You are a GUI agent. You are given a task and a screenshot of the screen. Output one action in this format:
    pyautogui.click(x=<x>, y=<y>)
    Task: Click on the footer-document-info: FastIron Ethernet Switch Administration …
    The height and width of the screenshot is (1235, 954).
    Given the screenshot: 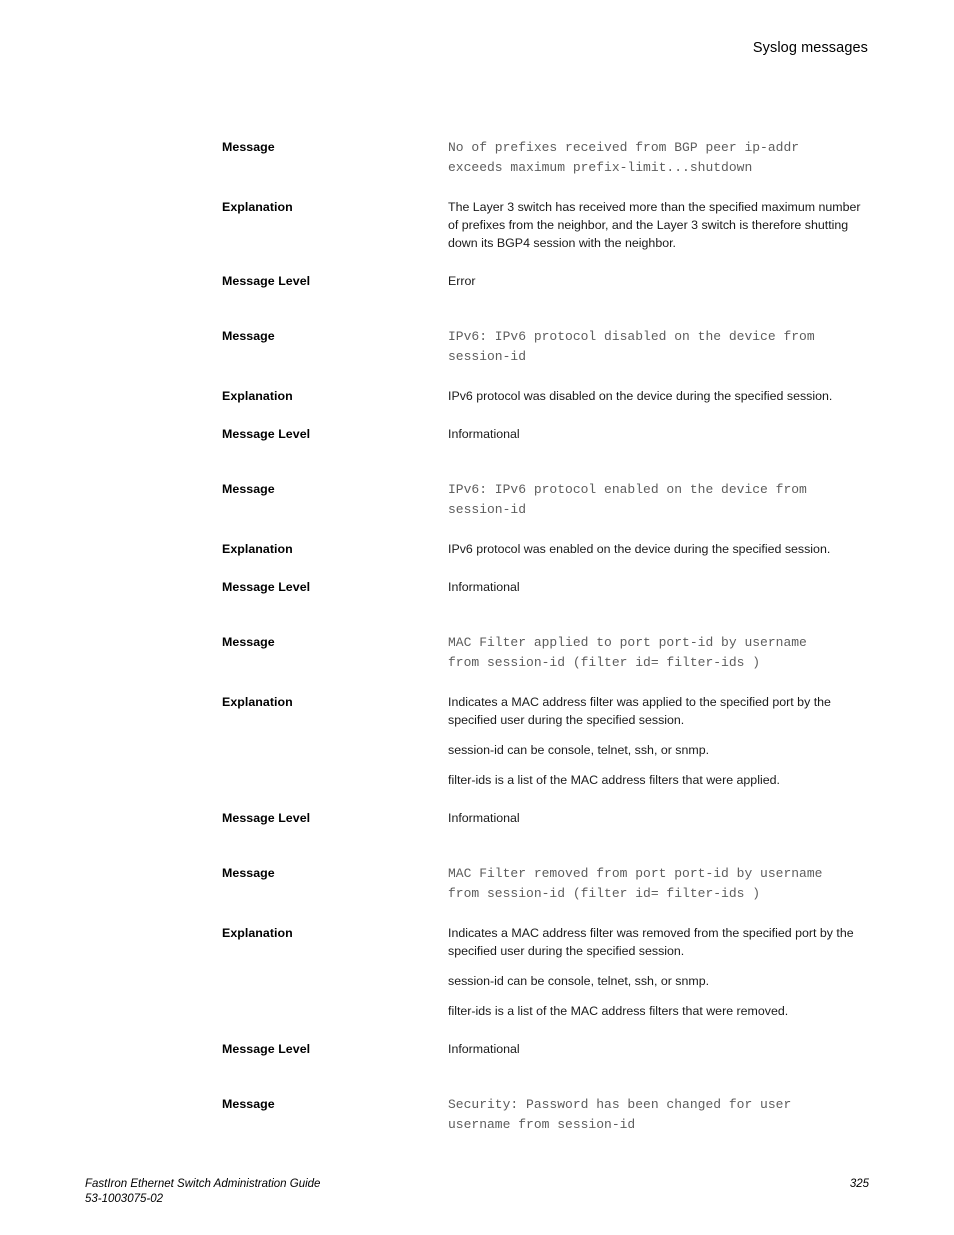 What is the action you would take?
    pyautogui.click(x=202, y=1192)
    